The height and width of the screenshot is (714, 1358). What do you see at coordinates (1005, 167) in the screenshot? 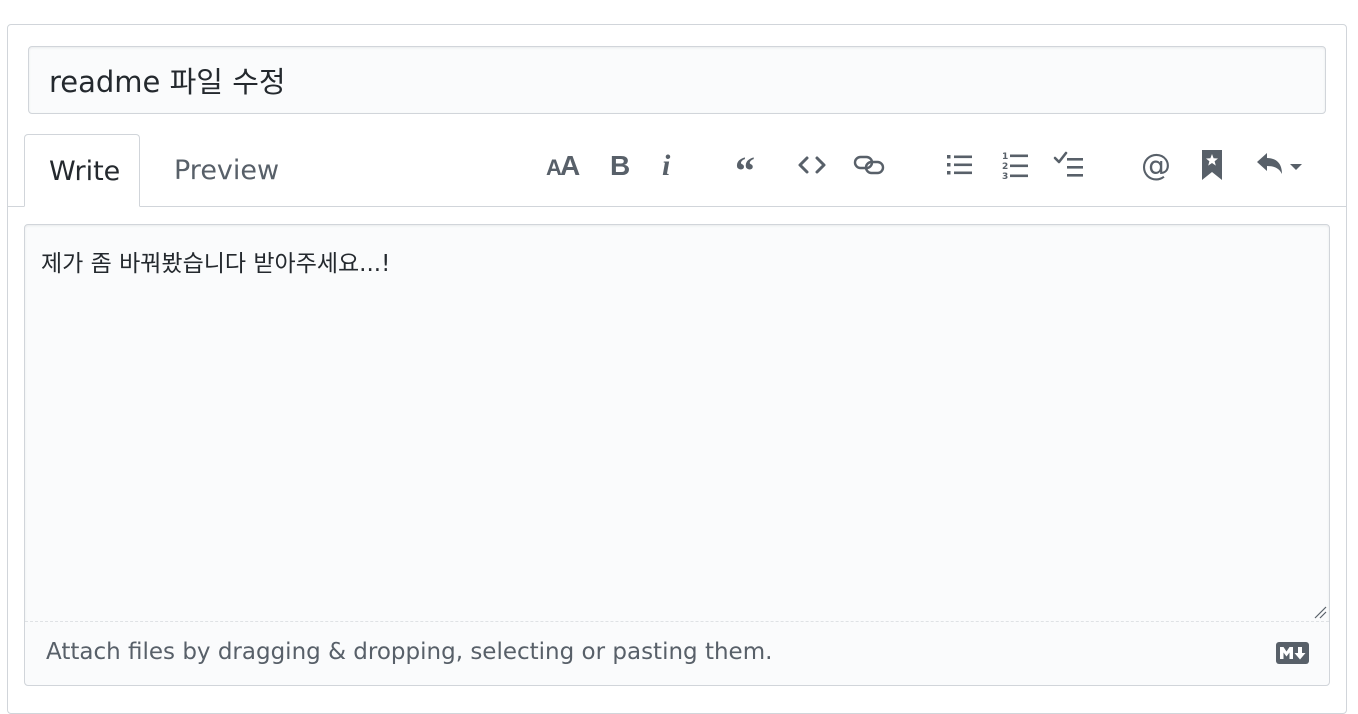
I see `svg-text: 2` at bounding box center [1005, 167].